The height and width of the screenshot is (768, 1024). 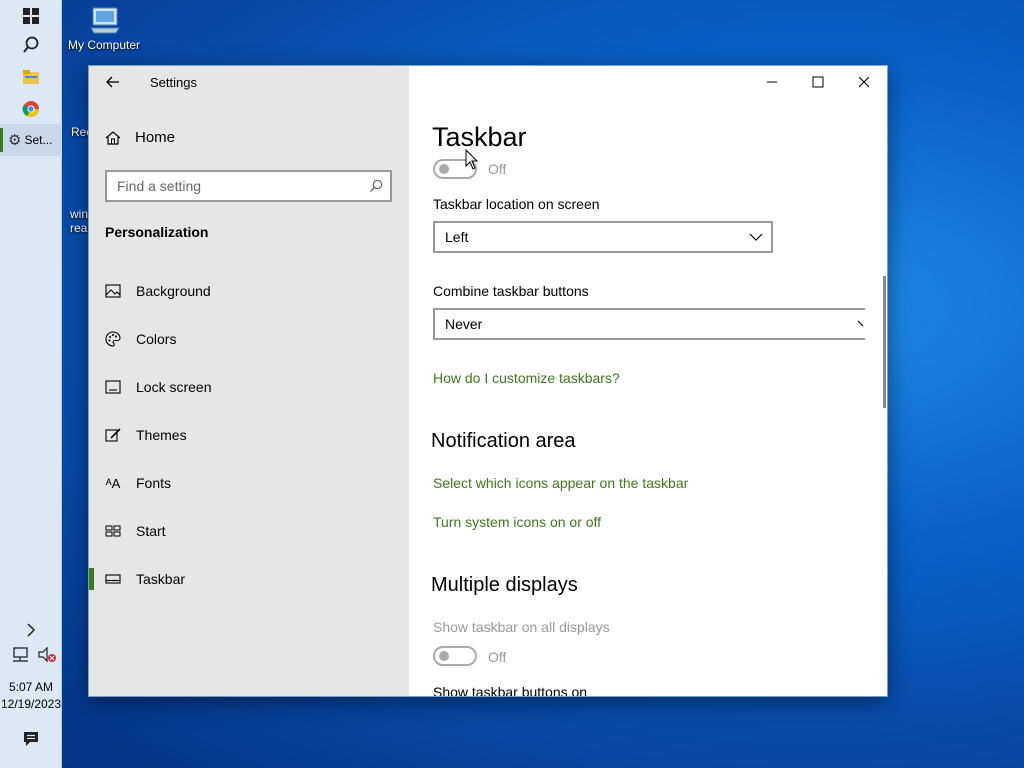 I want to click on sidebar-item-label: Fonts, so click(x=154, y=483).